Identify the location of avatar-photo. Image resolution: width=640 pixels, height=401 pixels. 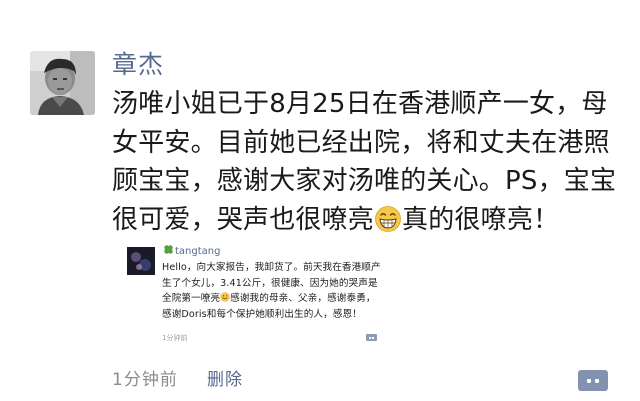
(62, 83).